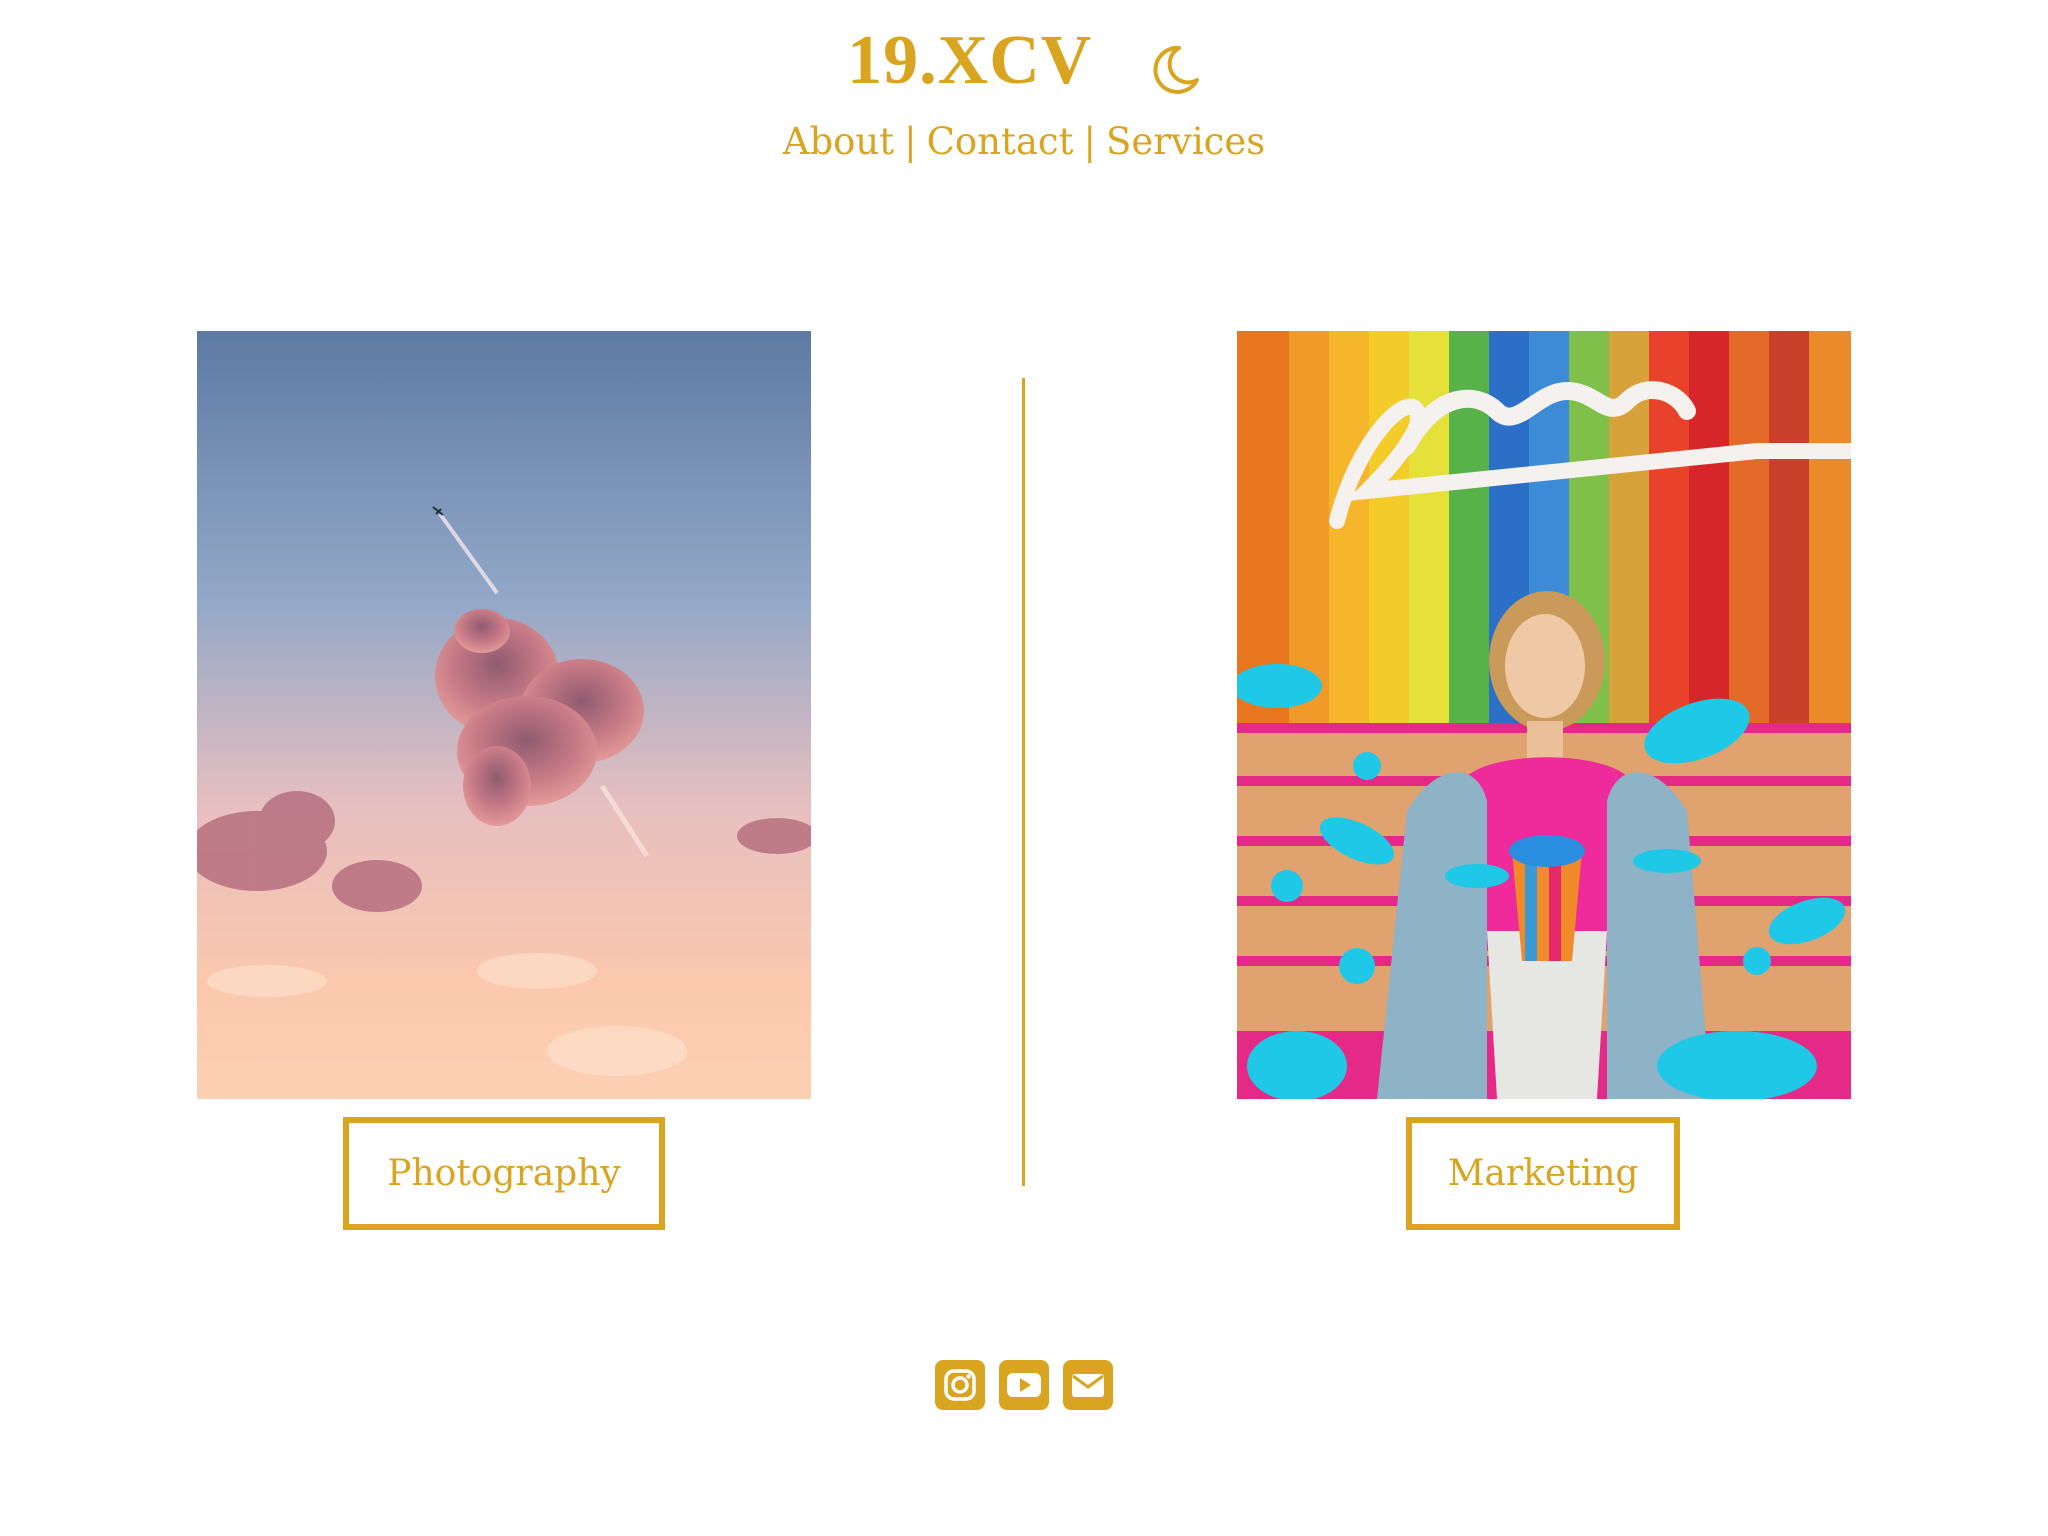 This screenshot has width=2048, height=1536. What do you see at coordinates (1185, 141) in the screenshot?
I see `nav-services: Services` at bounding box center [1185, 141].